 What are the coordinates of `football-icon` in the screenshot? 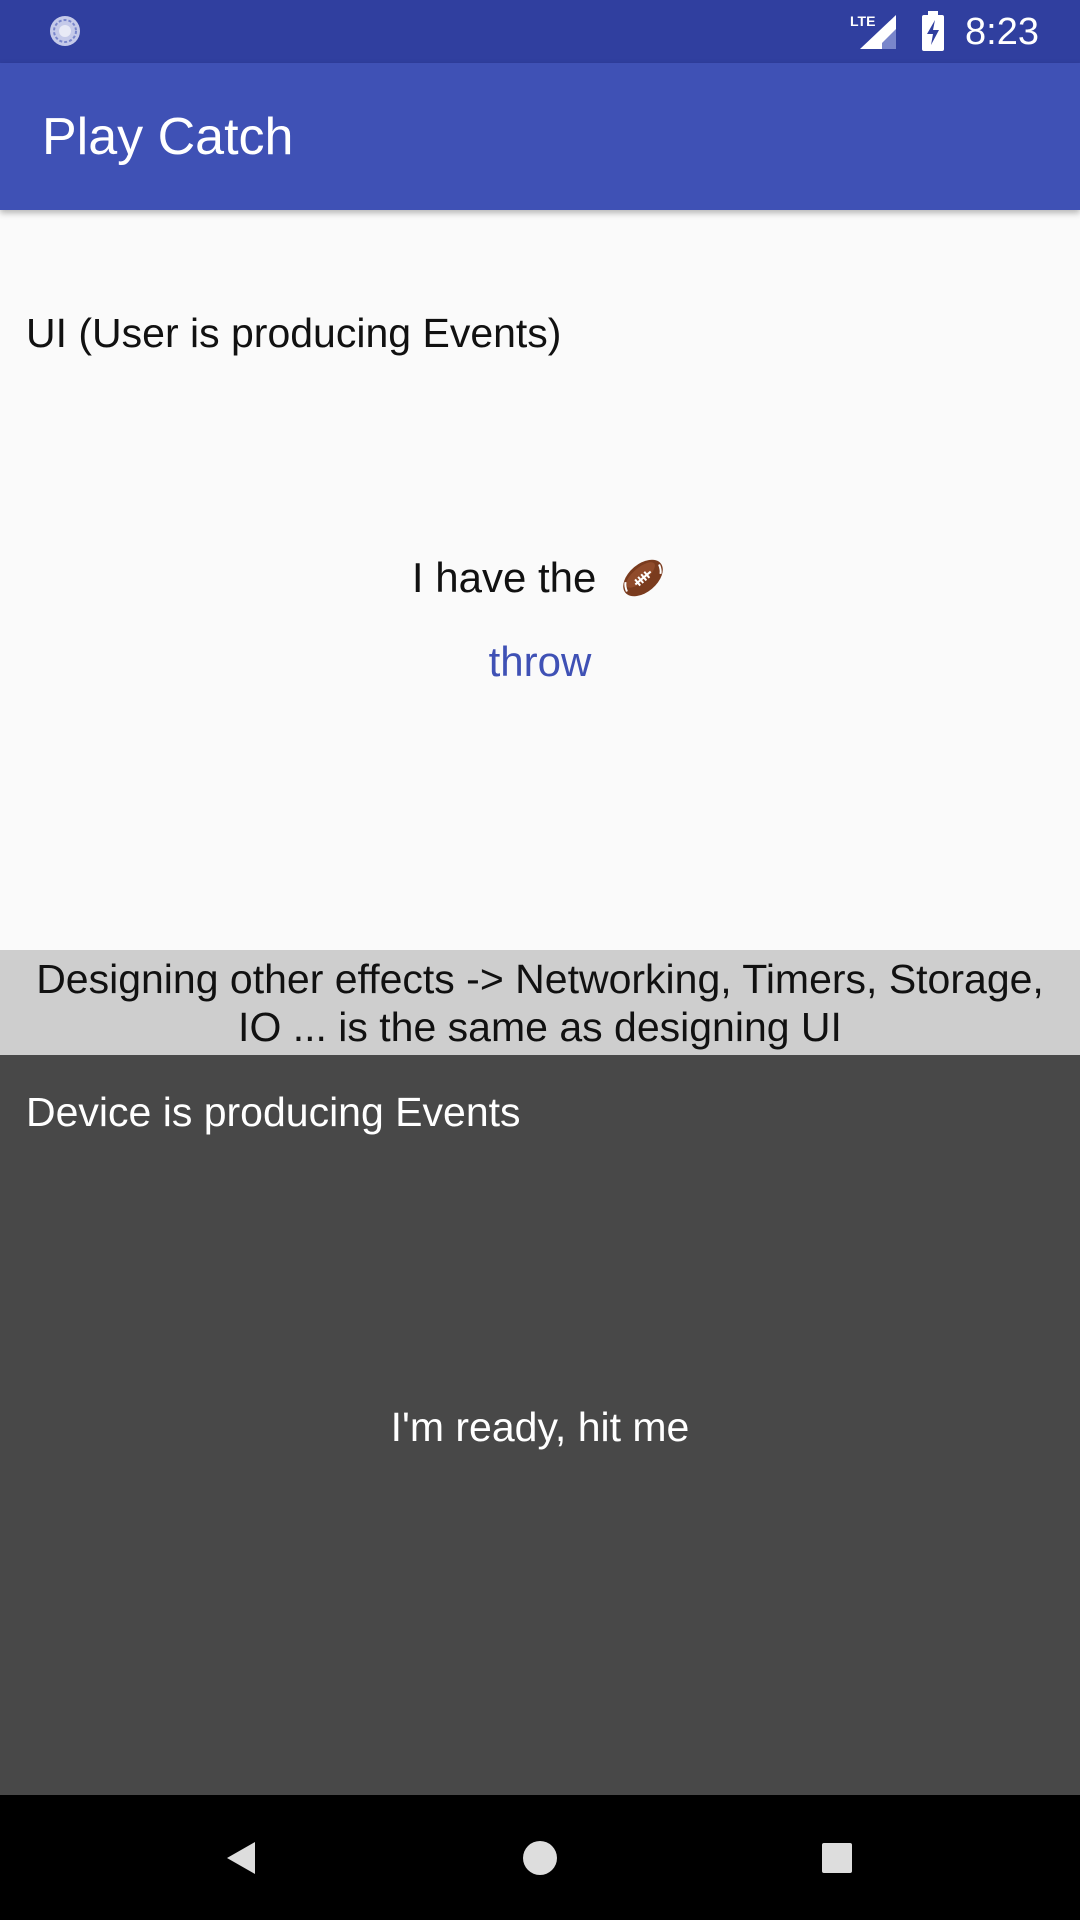 It's located at (643, 578).